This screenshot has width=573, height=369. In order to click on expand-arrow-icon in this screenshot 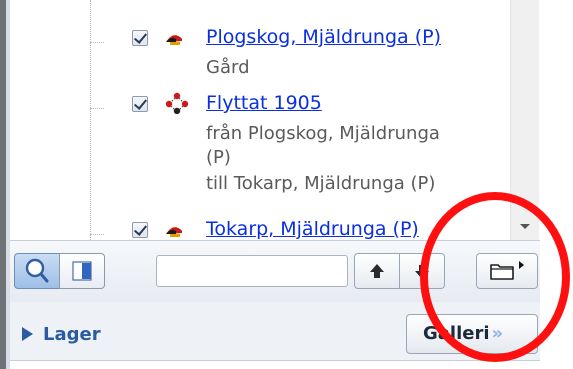, I will do `click(27, 334)`.